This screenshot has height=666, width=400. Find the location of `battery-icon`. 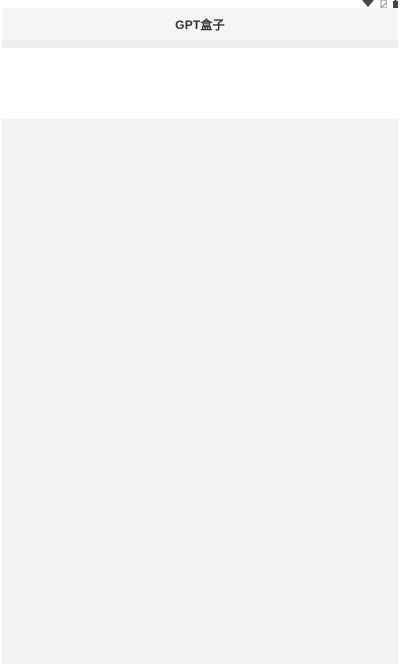

battery-icon is located at coordinates (395, 4).